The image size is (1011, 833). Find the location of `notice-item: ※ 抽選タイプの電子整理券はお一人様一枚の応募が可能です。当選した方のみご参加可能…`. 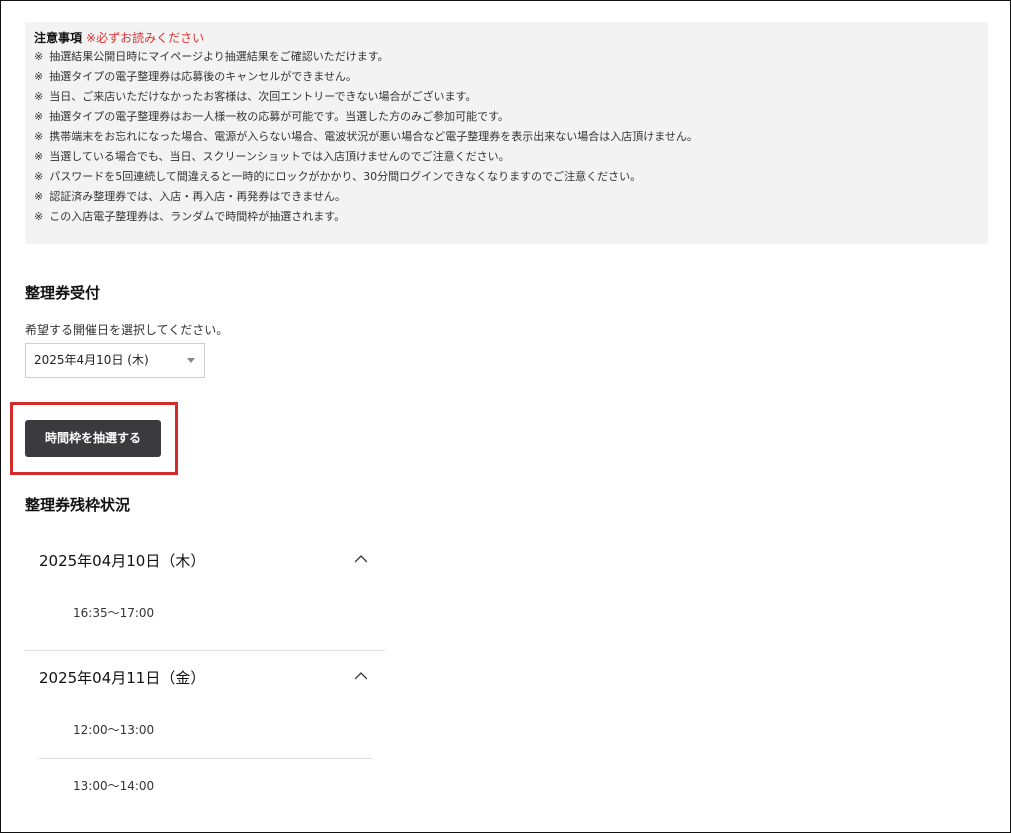

notice-item: ※ 抽選タイプの電子整理券はお一人様一枚の応募が可能です。当選した方のみご参加可能… is located at coordinates (511, 117).